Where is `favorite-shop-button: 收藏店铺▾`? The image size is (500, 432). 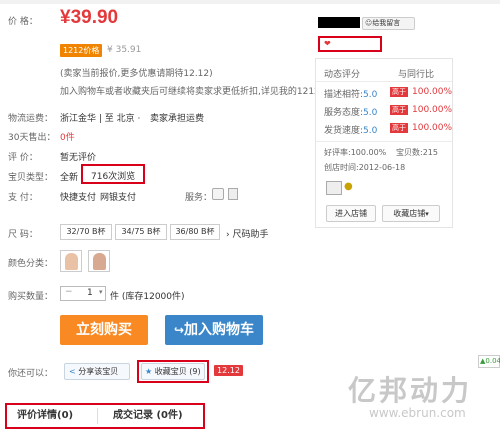
favorite-shop-button: 收藏店铺▾ is located at coordinates (411, 213).